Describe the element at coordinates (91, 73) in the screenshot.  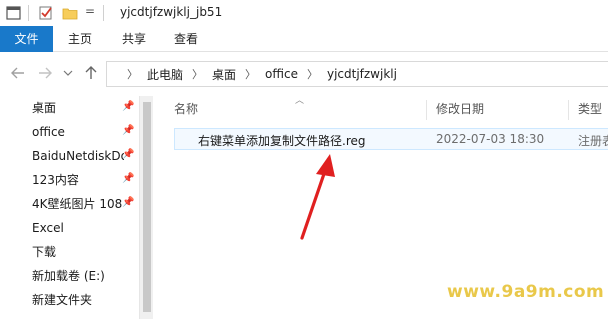
I see `up-arrow-icon` at that location.